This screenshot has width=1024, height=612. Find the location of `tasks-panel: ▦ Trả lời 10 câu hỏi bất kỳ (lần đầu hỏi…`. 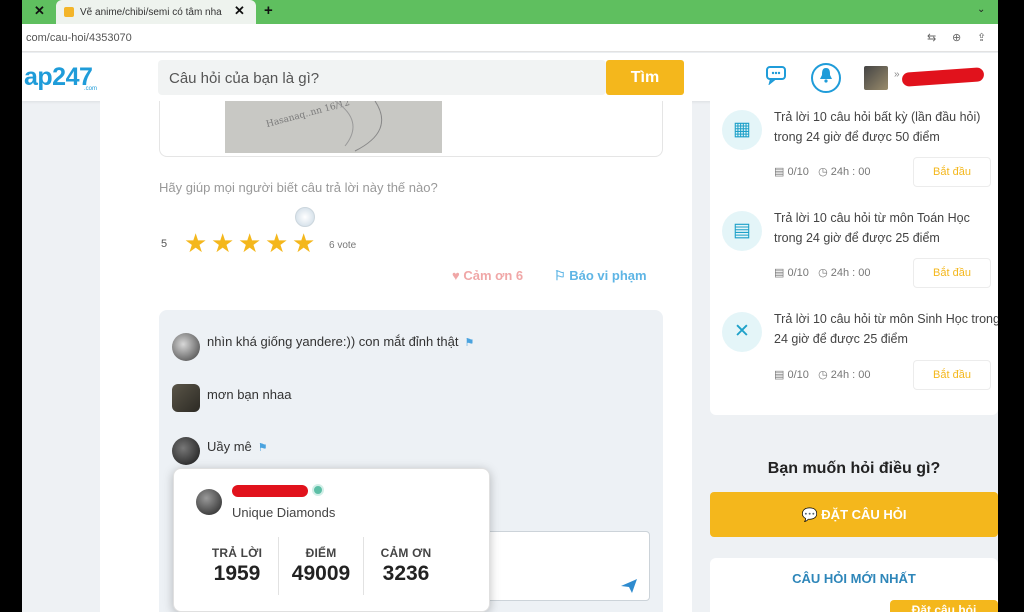

tasks-panel: ▦ Trả lời 10 câu hỏi bất kỳ (lần đầu hỏi… is located at coordinates (854, 258).